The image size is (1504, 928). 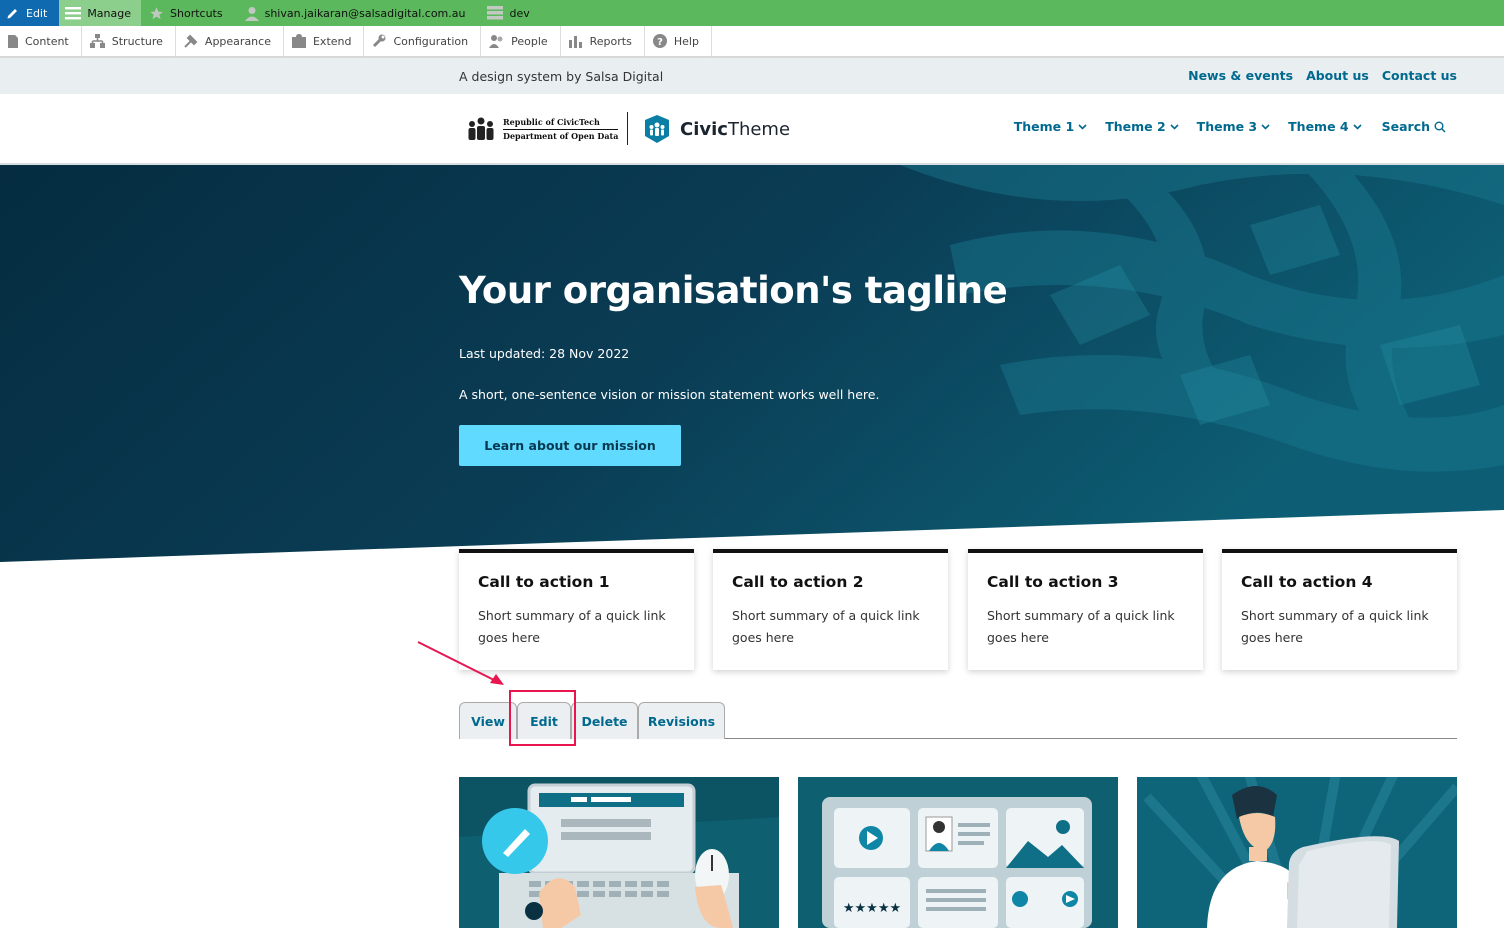 What do you see at coordinates (73, 13) in the screenshot?
I see `hamburger-icon` at bounding box center [73, 13].